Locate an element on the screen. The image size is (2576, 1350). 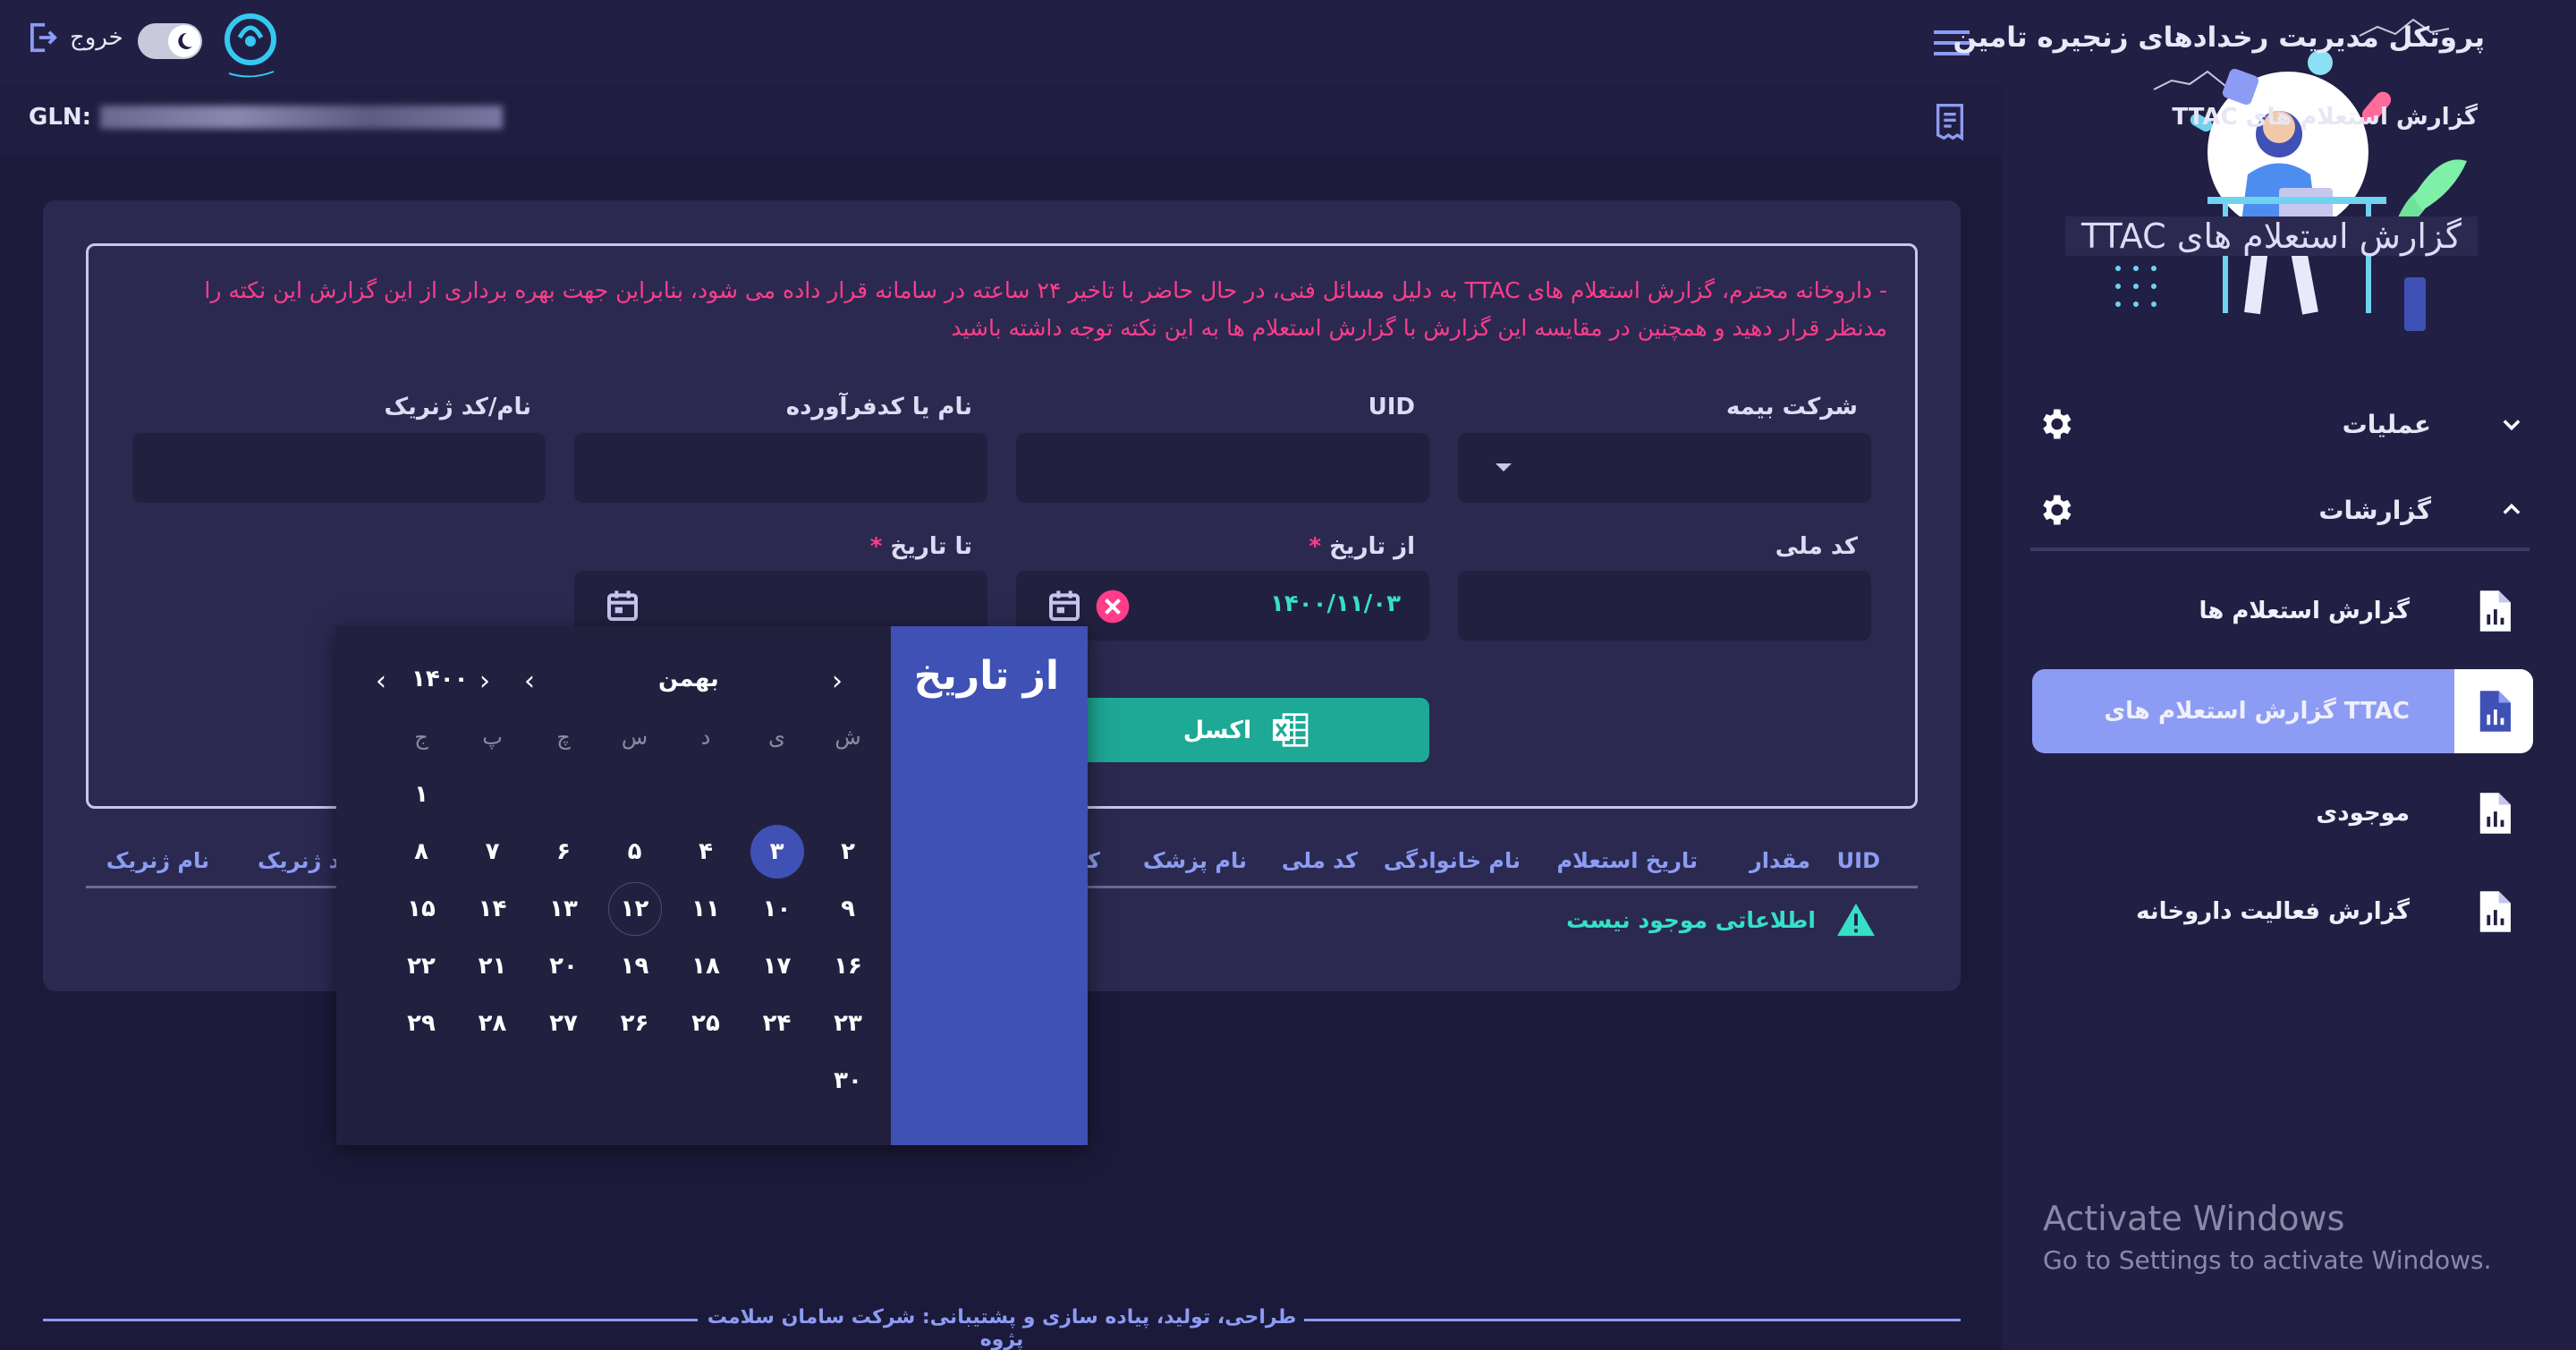
sidebar-item-ttac-report: گزارش استعلام های TTAC is located at coordinates (2282, 711).